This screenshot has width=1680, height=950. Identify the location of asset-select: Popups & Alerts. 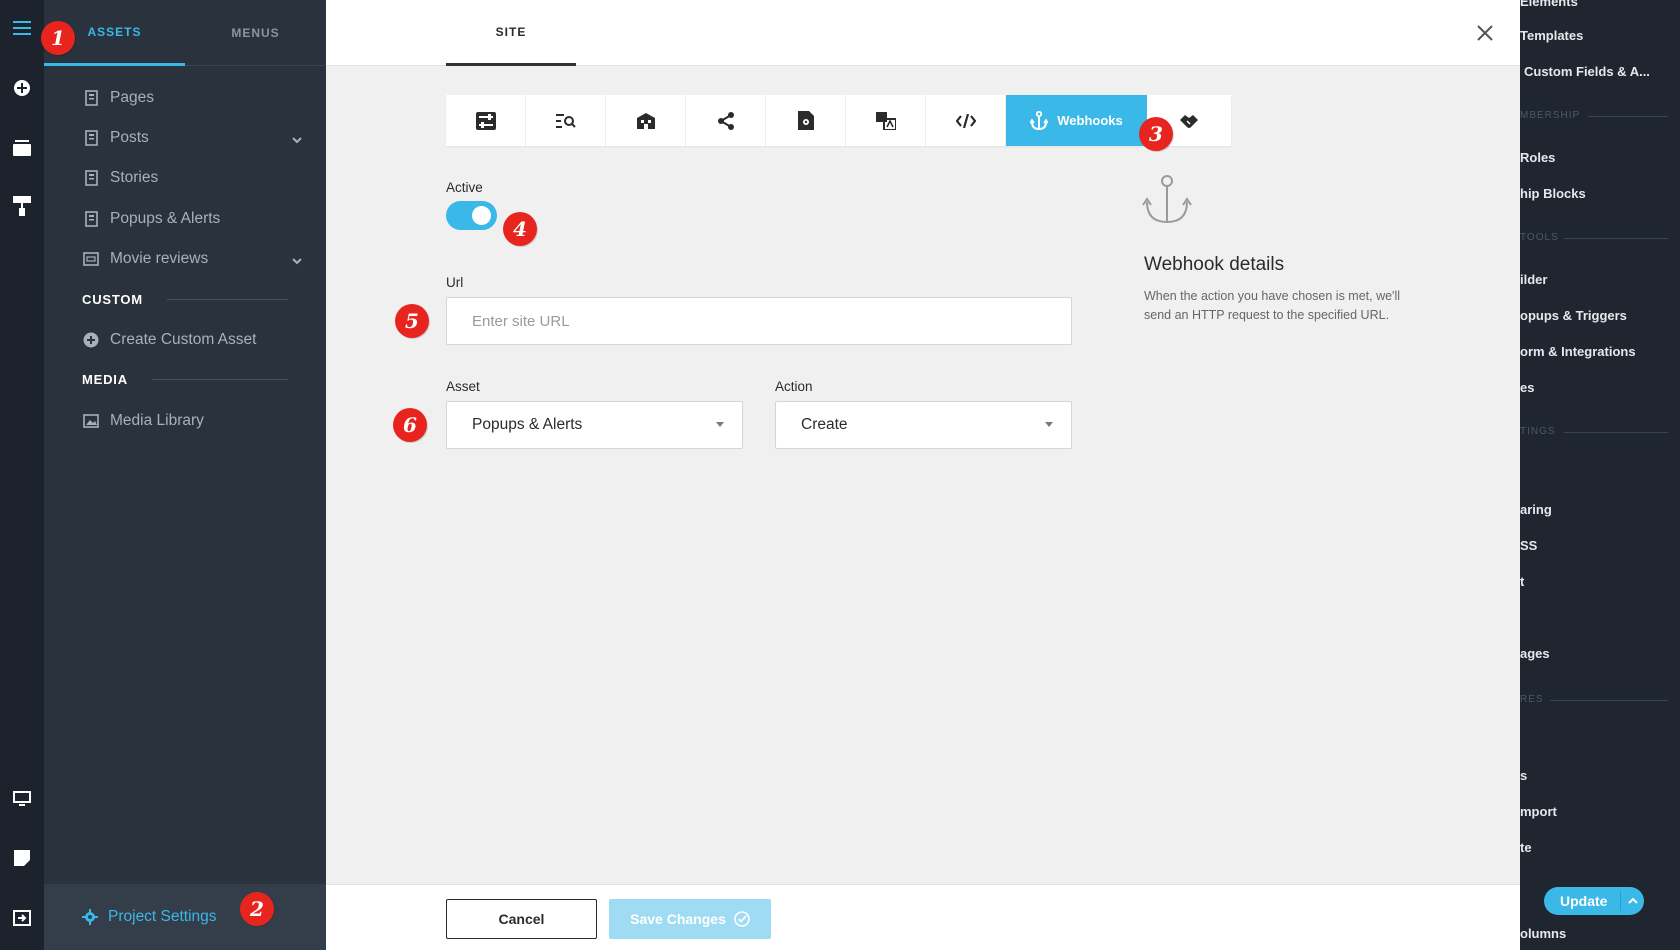
(594, 425).